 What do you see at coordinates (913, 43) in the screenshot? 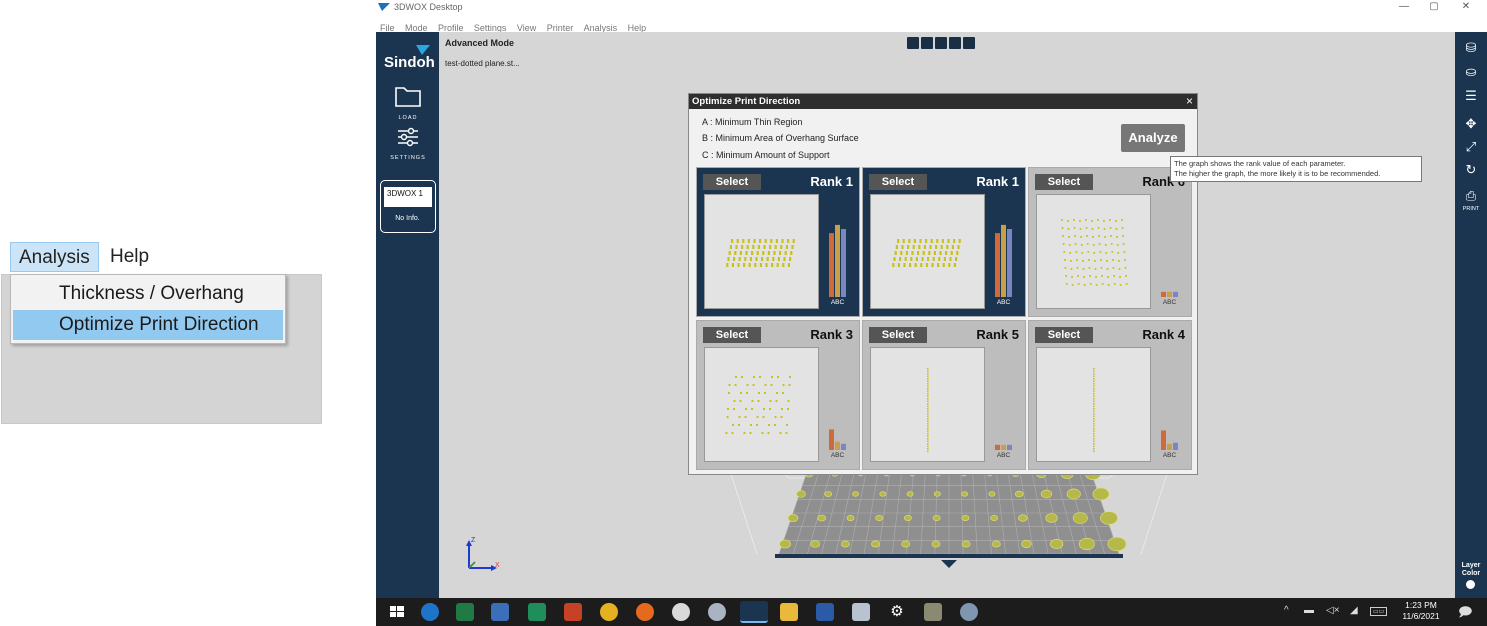
I see `view-iso-icon` at bounding box center [913, 43].